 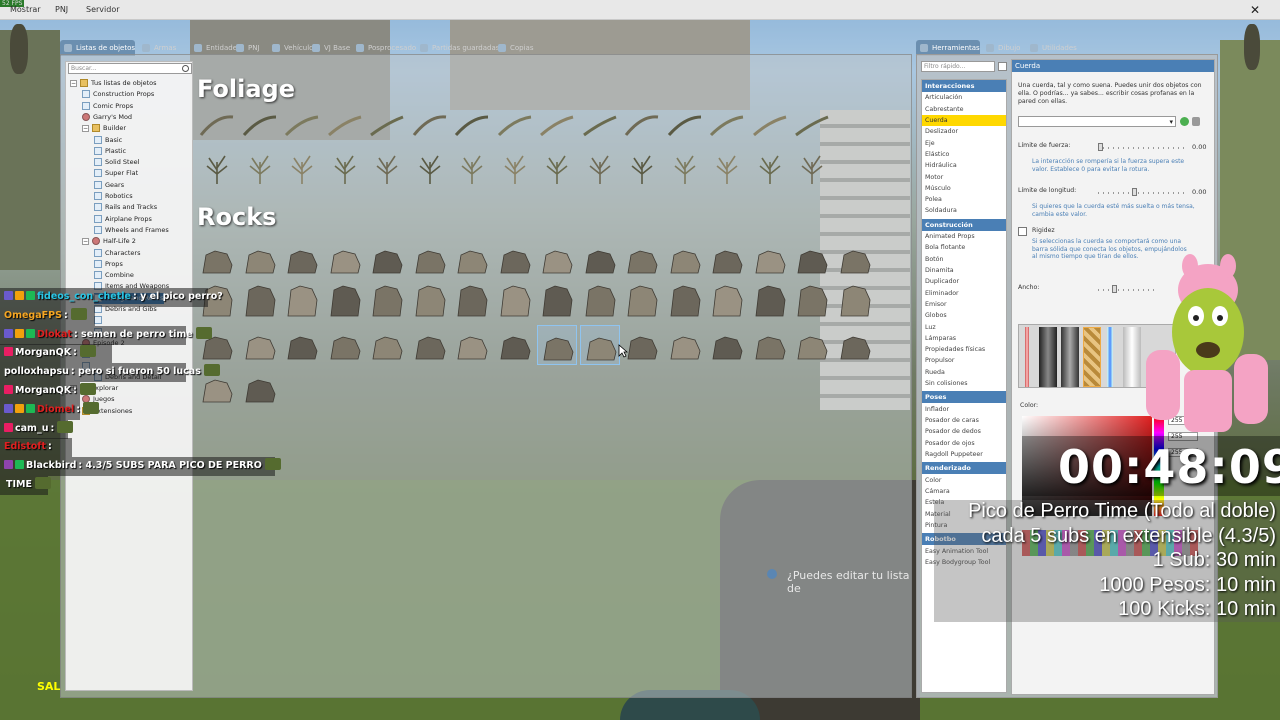 What do you see at coordinates (125, 207) in the screenshot?
I see `tree-node: Rails and Tracks` at bounding box center [125, 207].